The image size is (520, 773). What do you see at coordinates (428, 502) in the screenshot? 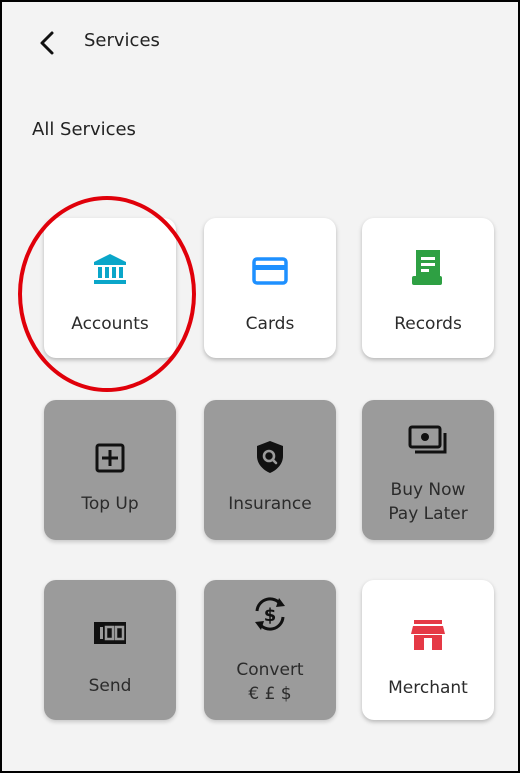
I see `tile-label: Buy Now Pay Later` at bounding box center [428, 502].